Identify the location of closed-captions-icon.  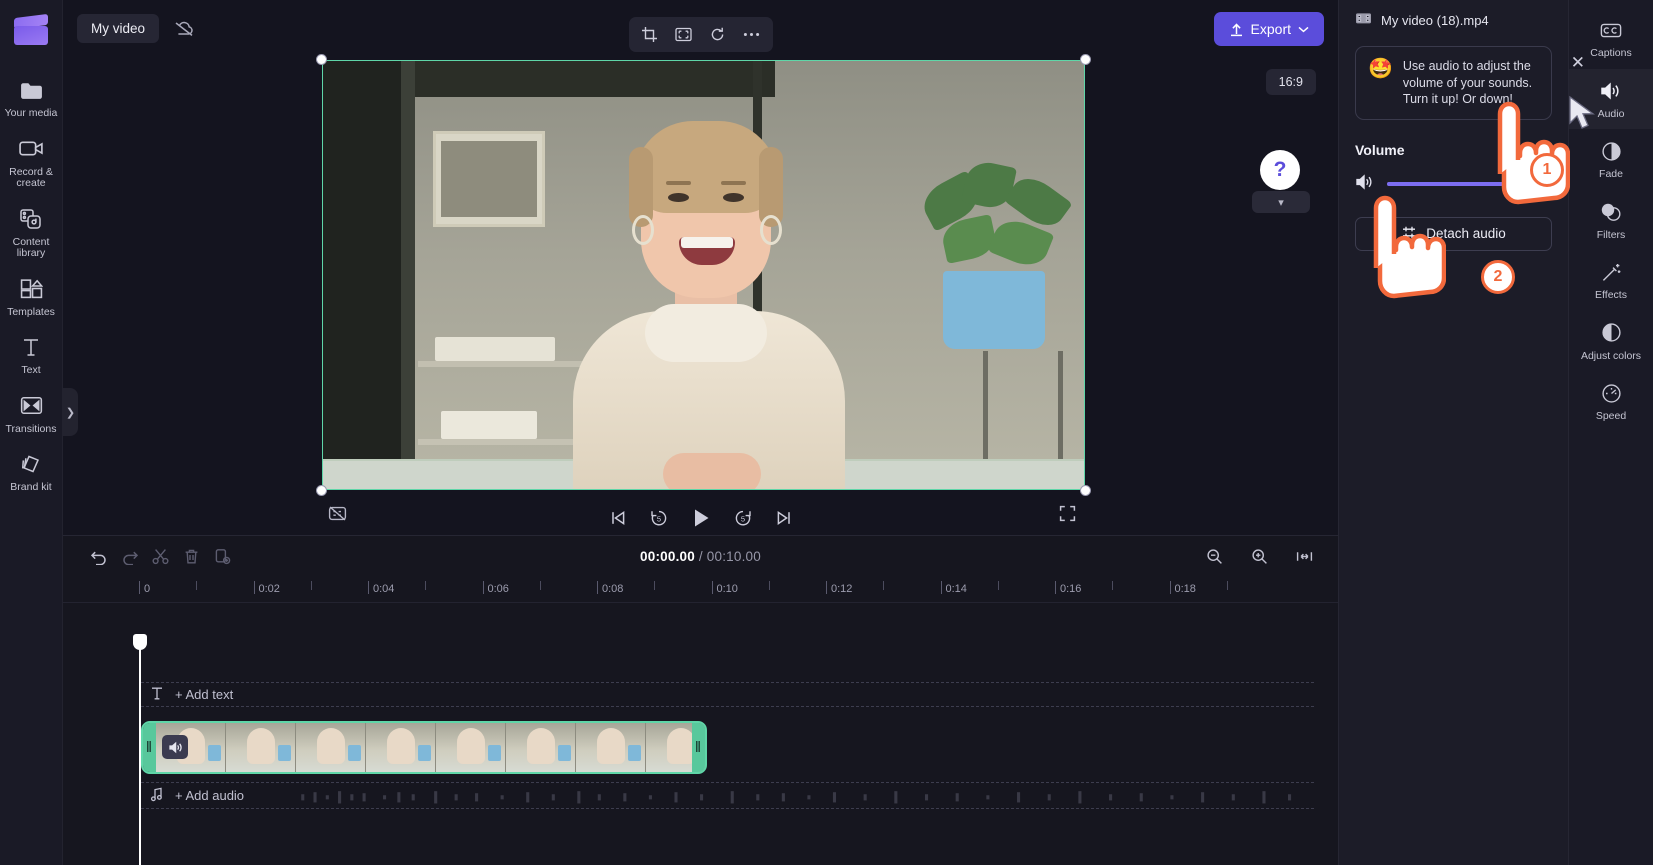
(1611, 30).